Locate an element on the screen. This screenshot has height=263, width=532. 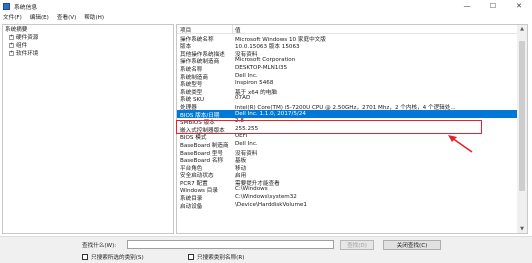
menu-view: 查看(V) is located at coordinates (66, 17).